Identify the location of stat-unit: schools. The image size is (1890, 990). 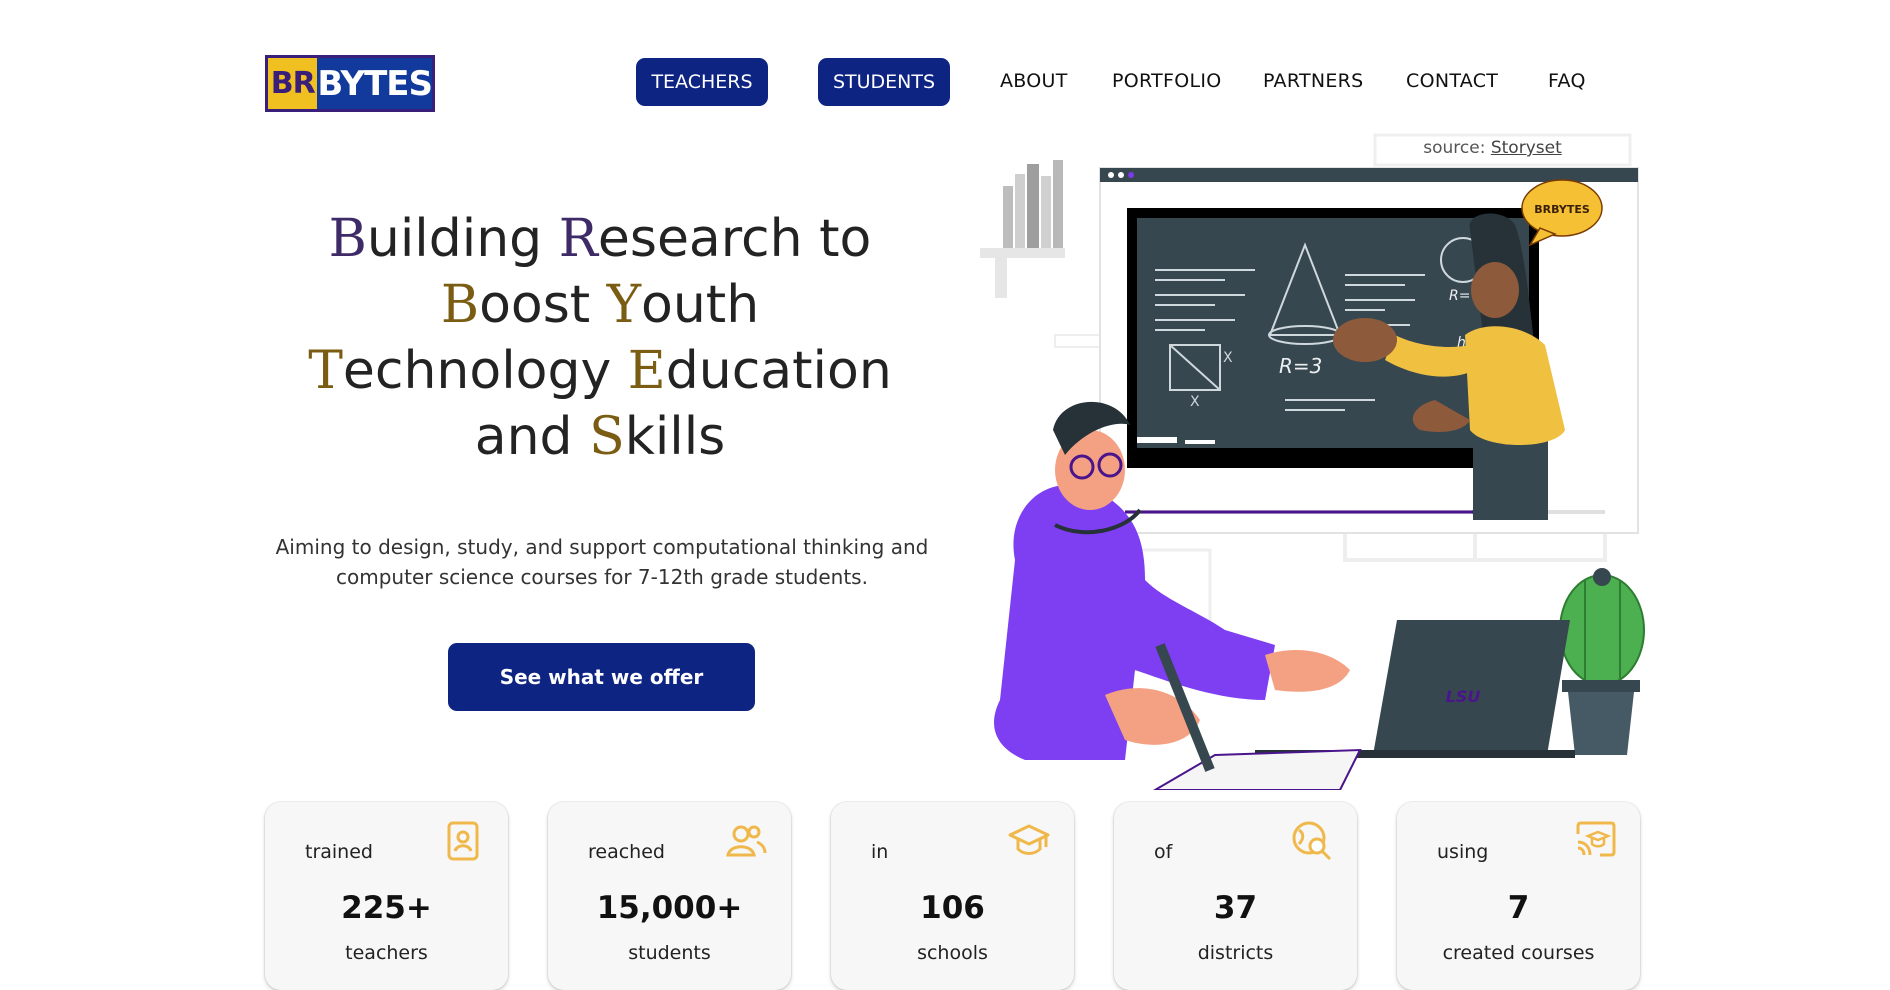
(952, 953).